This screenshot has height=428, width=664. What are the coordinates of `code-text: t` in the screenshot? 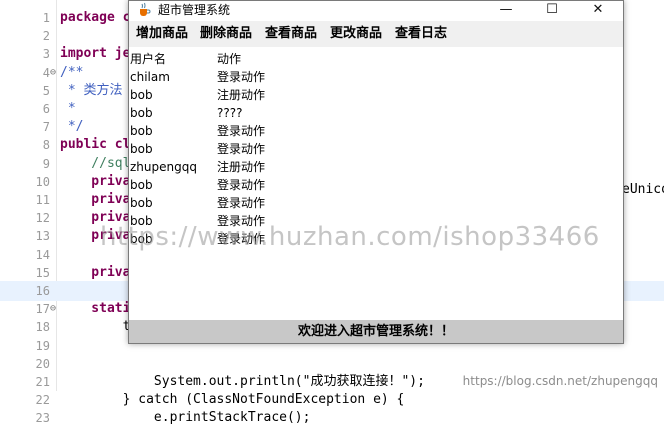 It's located at (95, 327).